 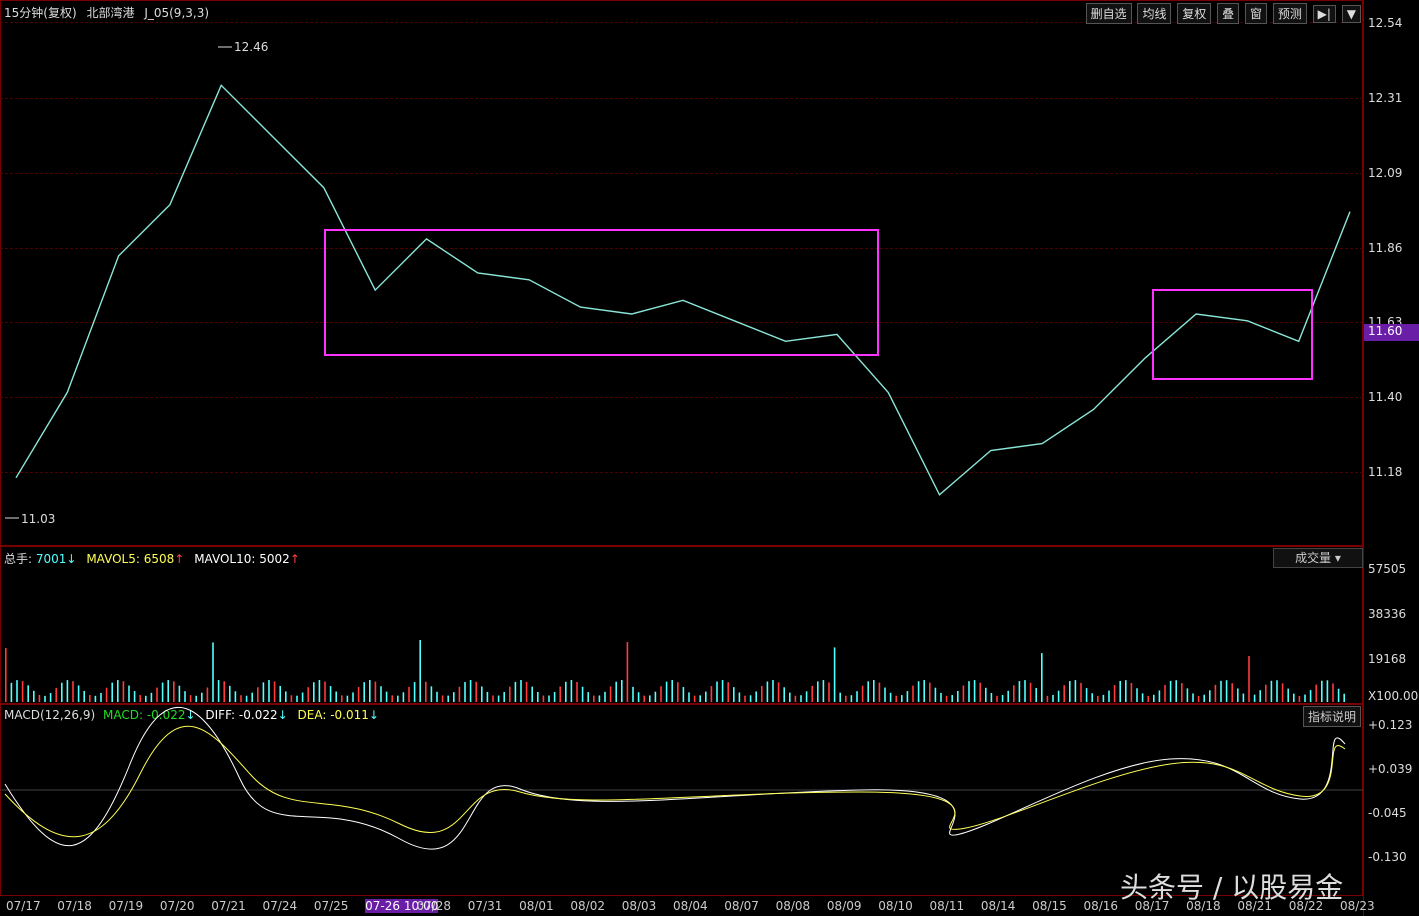 I want to click on date-label: 08/01, so click(x=536, y=906).